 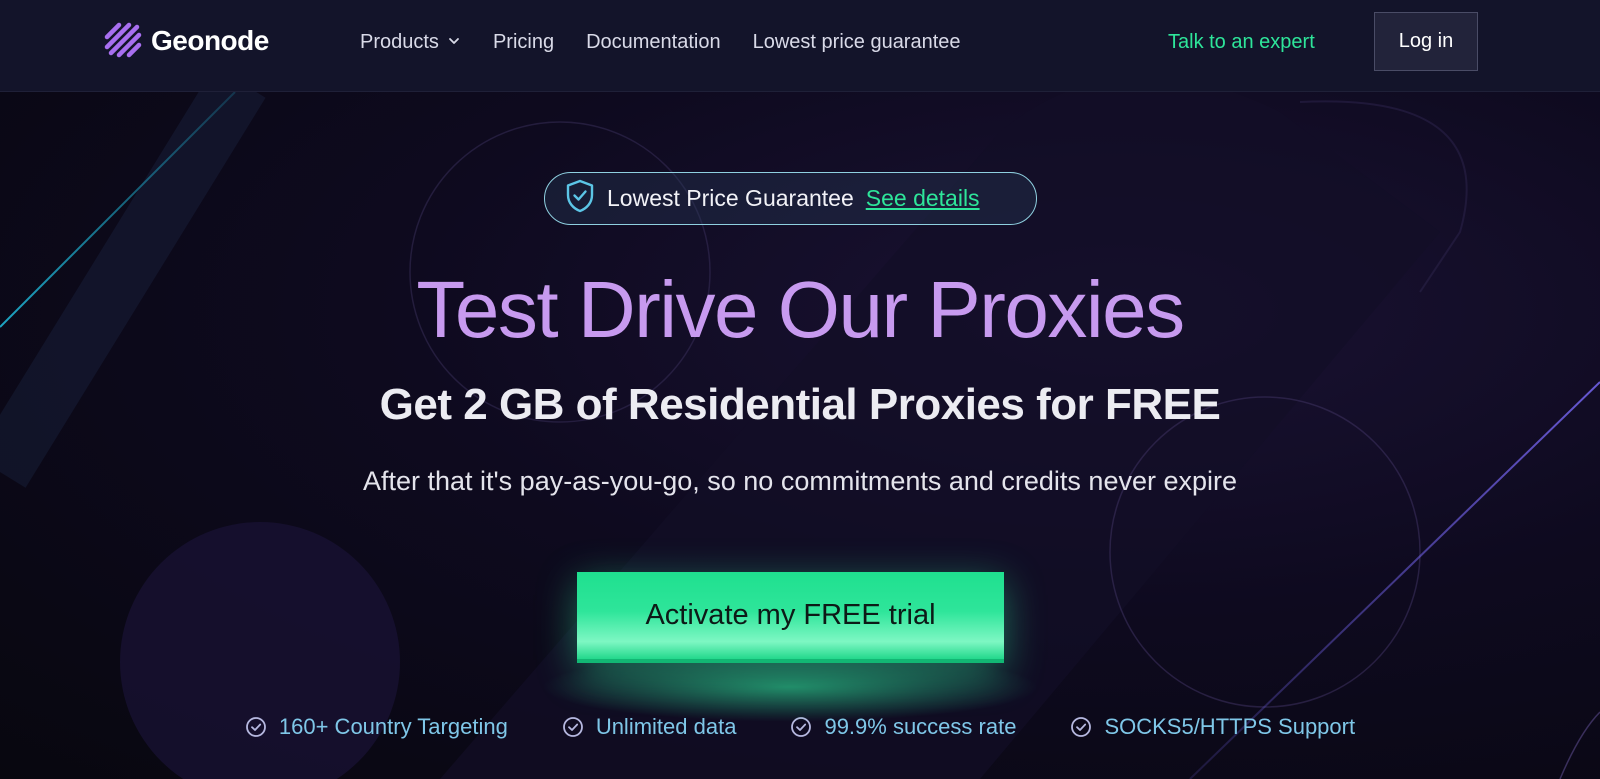 I want to click on price-guarantee-badge: Lowest Price Guarantee See details, so click(x=790, y=198).